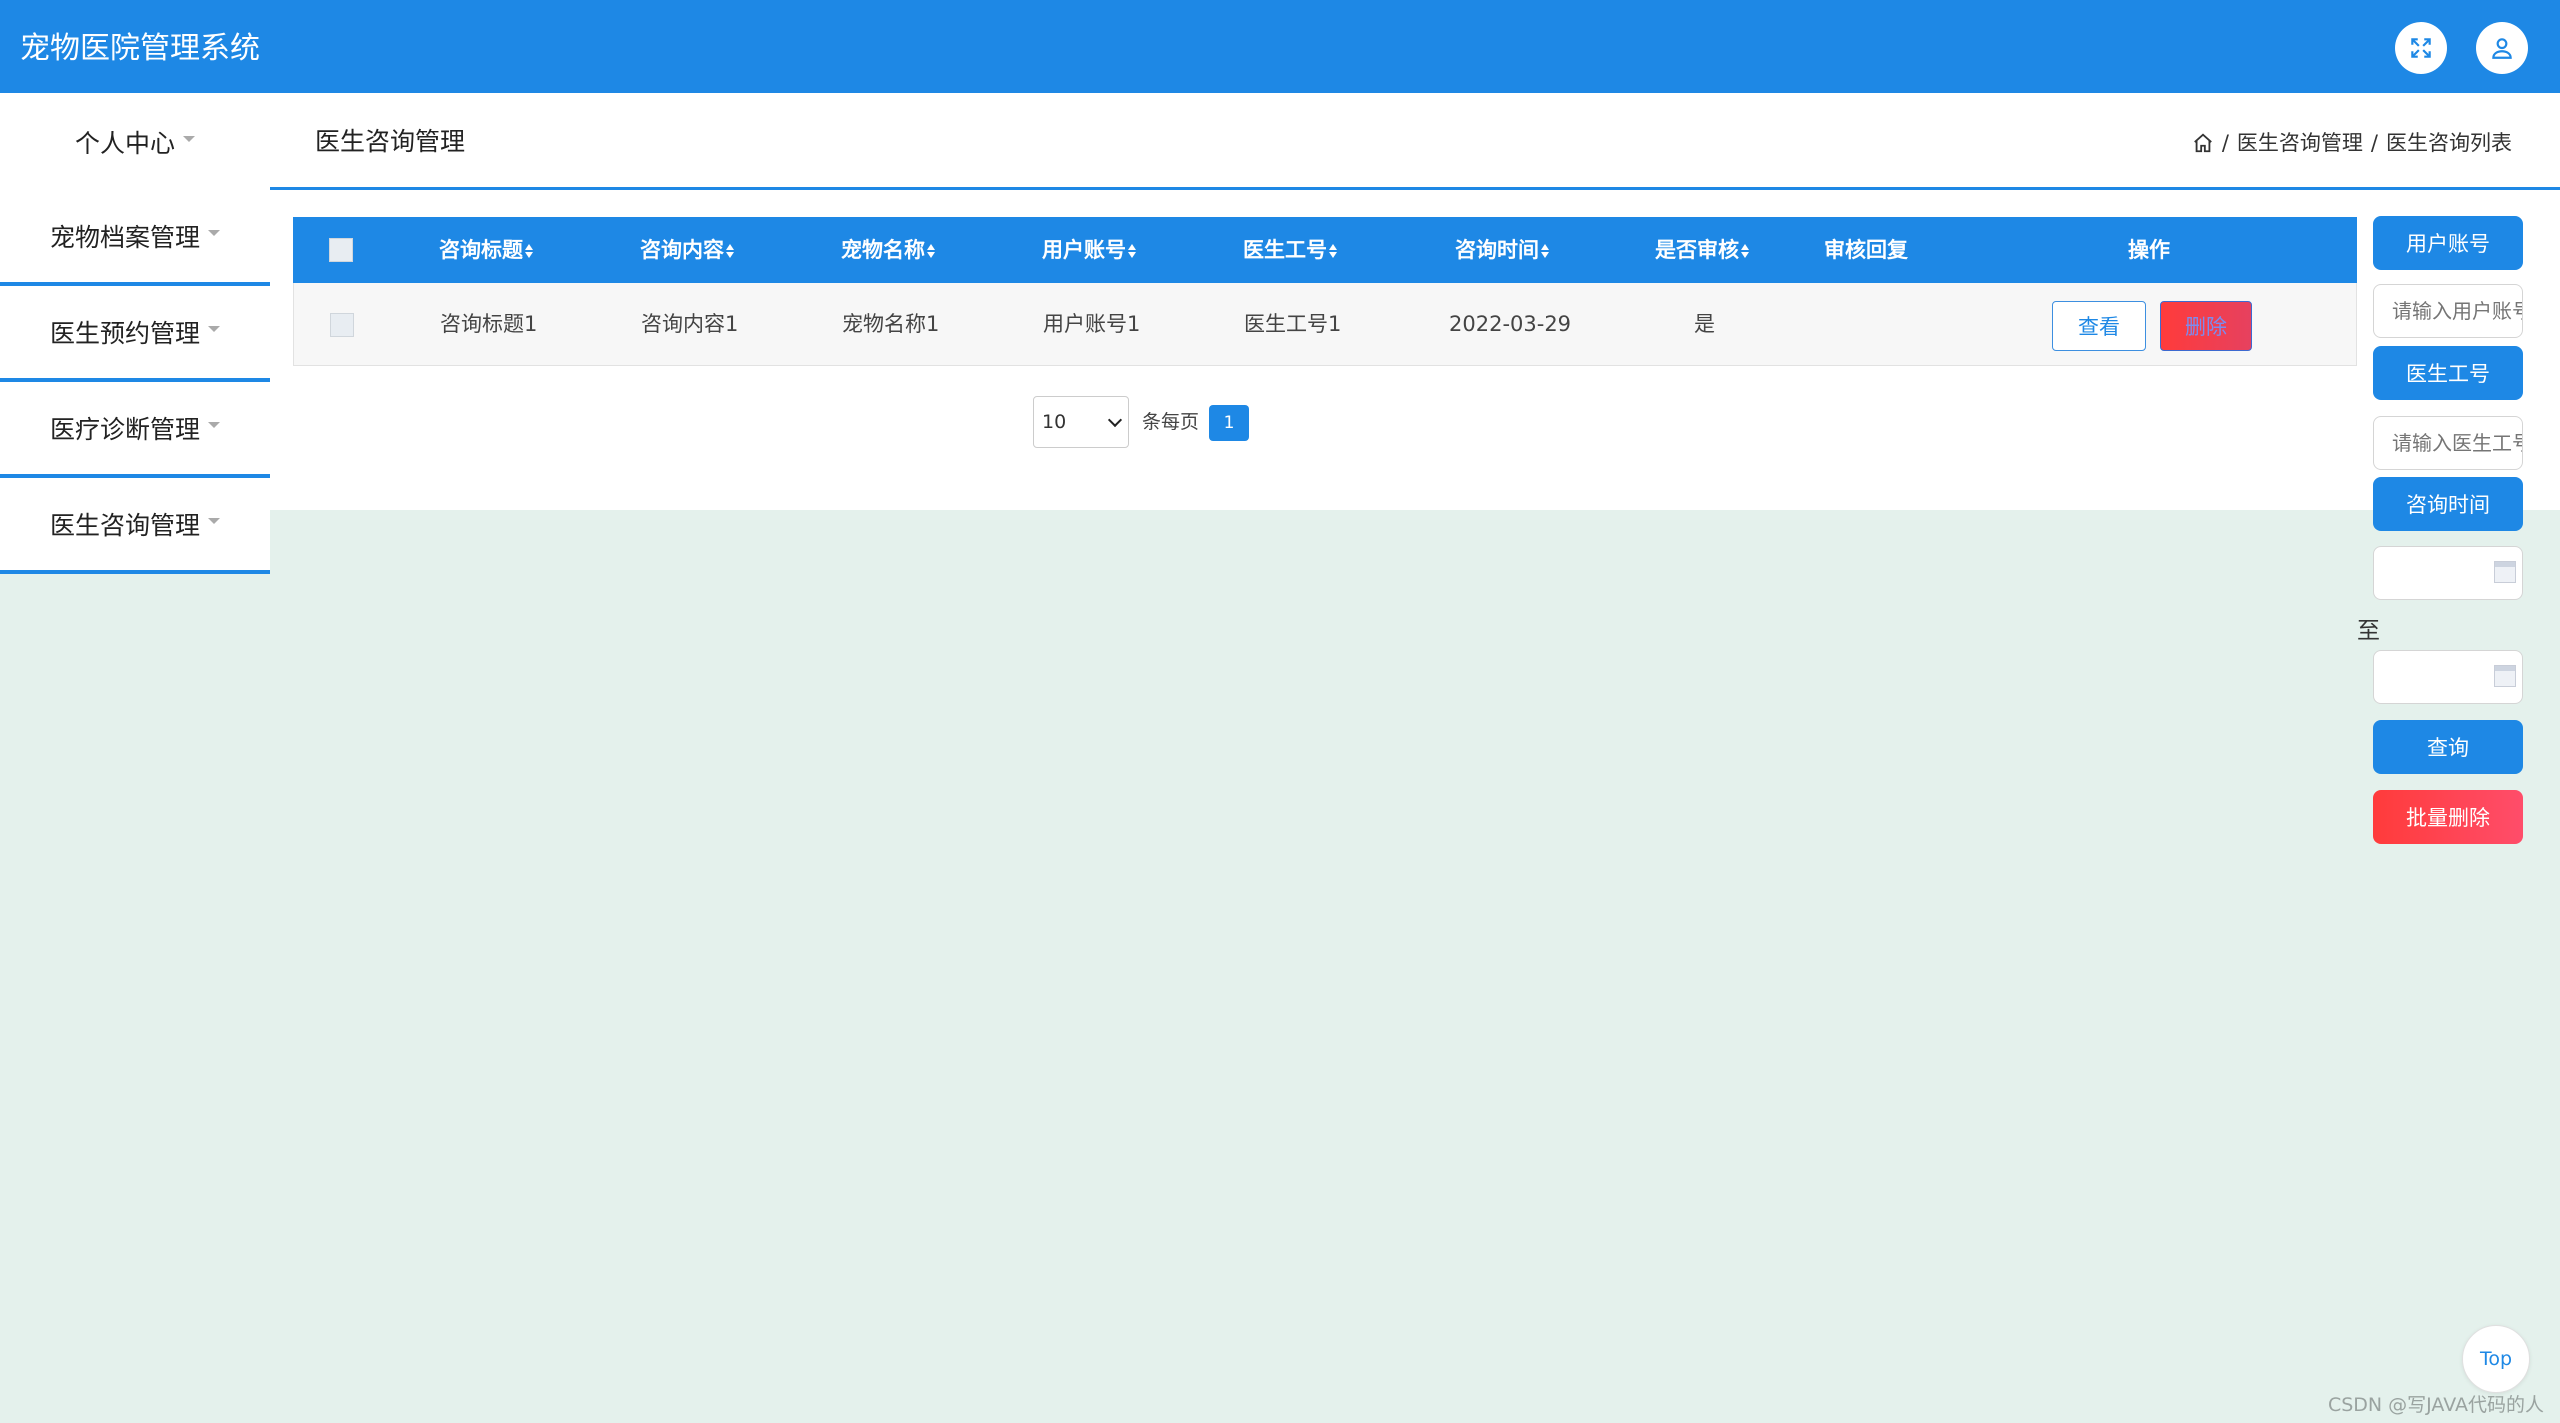 Image resolution: width=2560 pixels, height=1423 pixels. What do you see at coordinates (1866, 250) in the screenshot?
I see `column-header-reply: 审核回复` at bounding box center [1866, 250].